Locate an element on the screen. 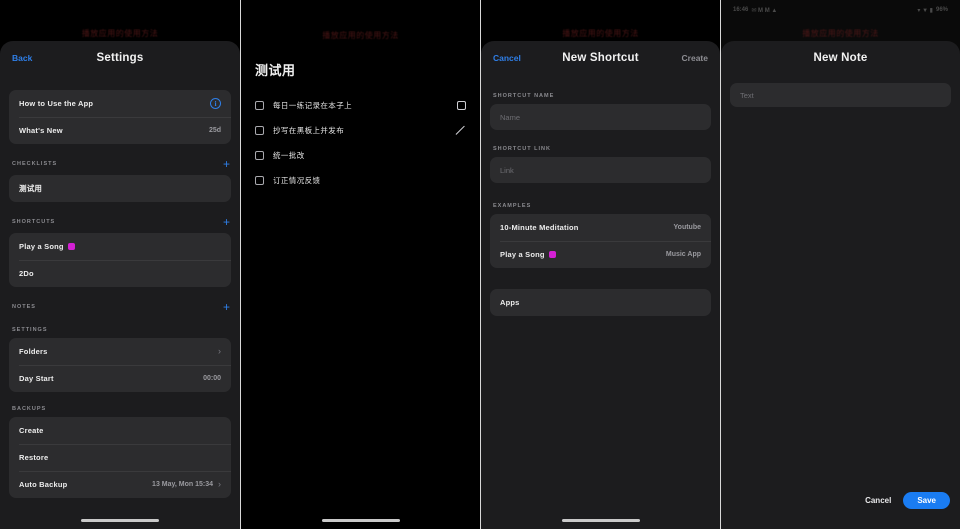  row-how-to-use: How to Use the App i is located at coordinates (120, 103).